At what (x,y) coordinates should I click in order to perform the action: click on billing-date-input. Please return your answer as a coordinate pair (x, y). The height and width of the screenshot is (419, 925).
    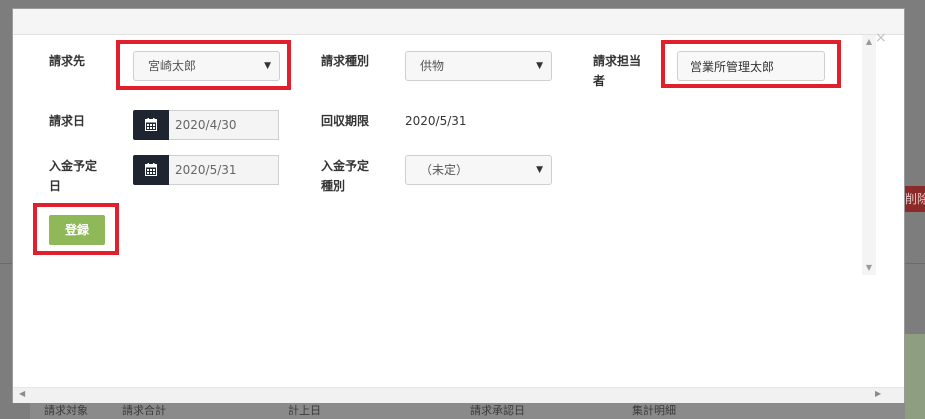
    Looking at the image, I should click on (224, 125).